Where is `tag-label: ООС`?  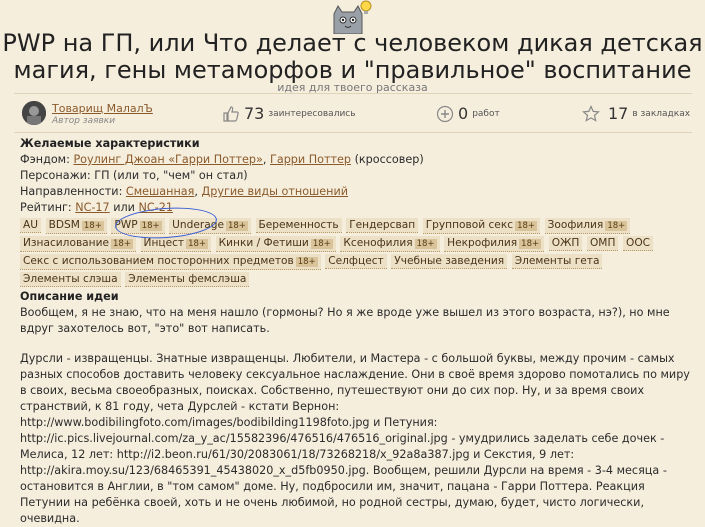
tag-label: ООС is located at coordinates (638, 243).